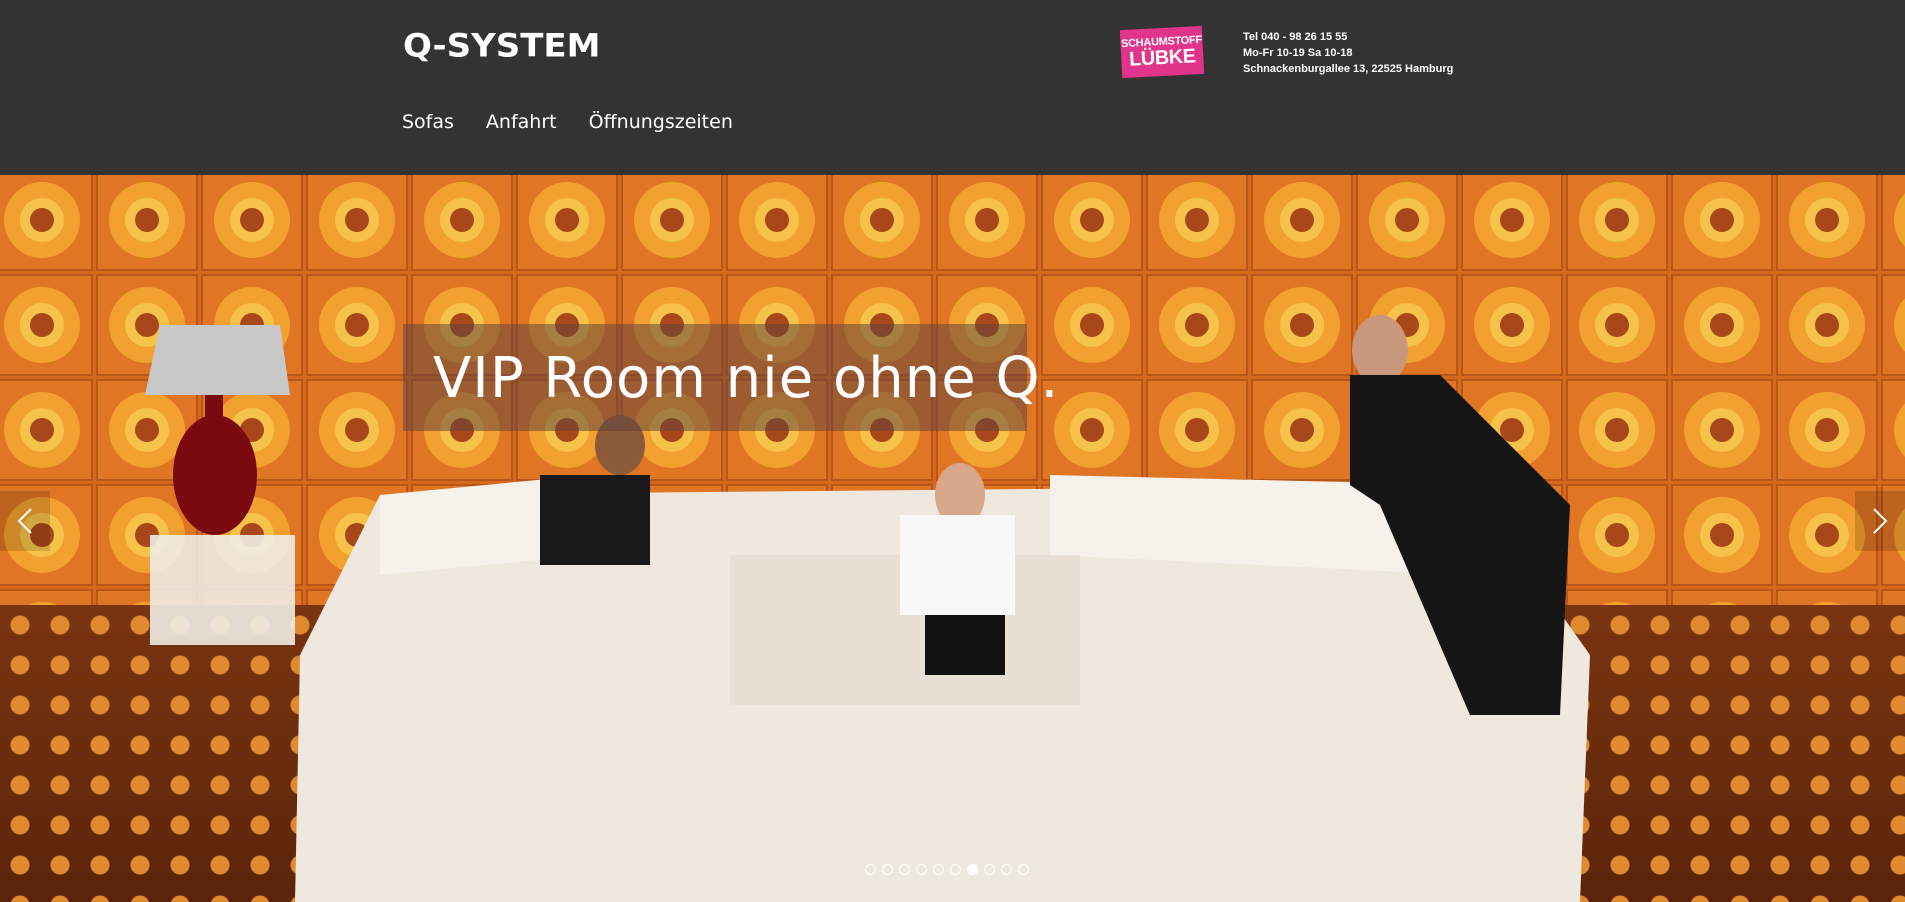 This screenshot has width=1905, height=902. Describe the element at coordinates (1298, 53) in the screenshot. I see `contact-hours: Mo-Fr 10-19 Sa 10-18` at that location.